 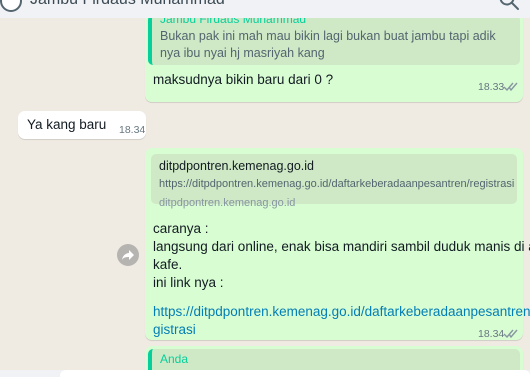 What do you see at coordinates (509, 5) in the screenshot?
I see `search-icon` at bounding box center [509, 5].